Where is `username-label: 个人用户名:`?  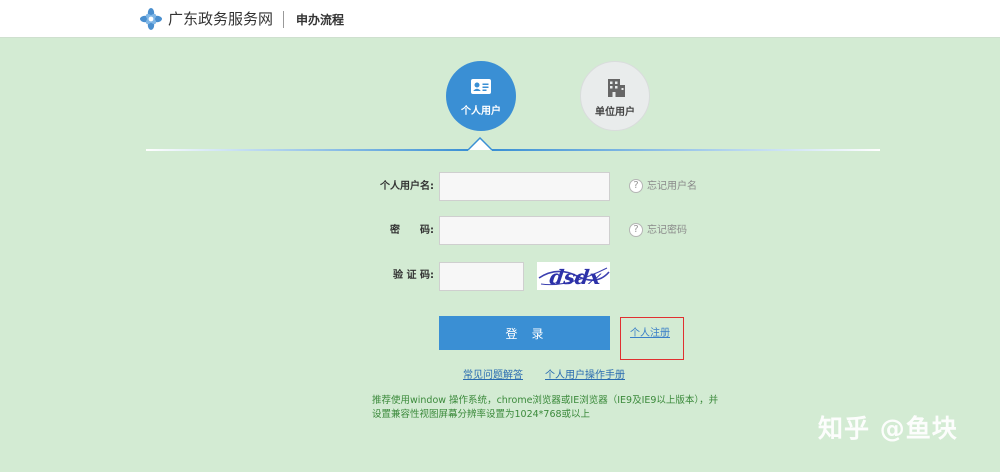 username-label: 个人用户名: is located at coordinates (407, 186).